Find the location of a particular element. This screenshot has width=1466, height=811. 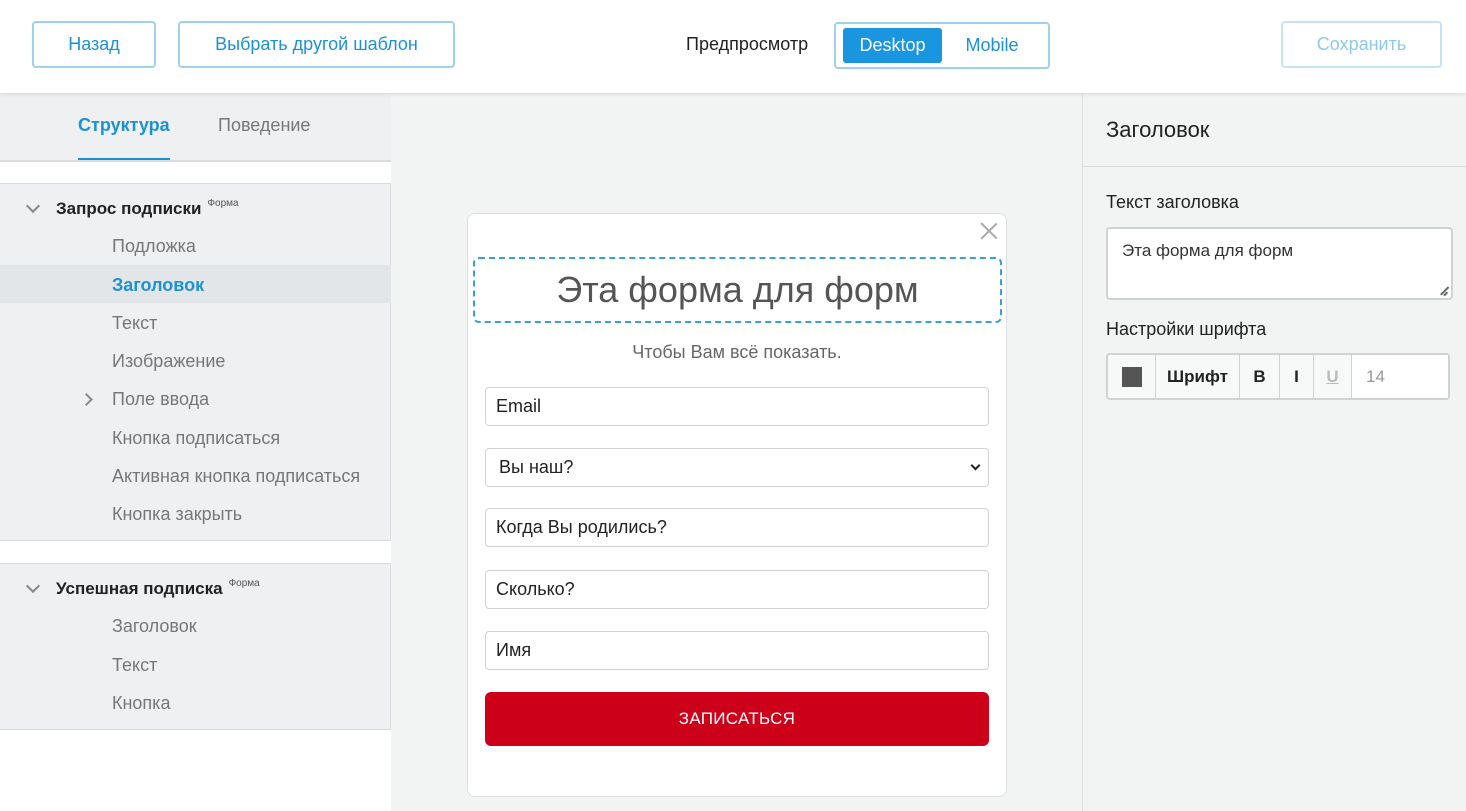

group-subscription-request: Запрос подписки Форма is located at coordinates (132, 208).